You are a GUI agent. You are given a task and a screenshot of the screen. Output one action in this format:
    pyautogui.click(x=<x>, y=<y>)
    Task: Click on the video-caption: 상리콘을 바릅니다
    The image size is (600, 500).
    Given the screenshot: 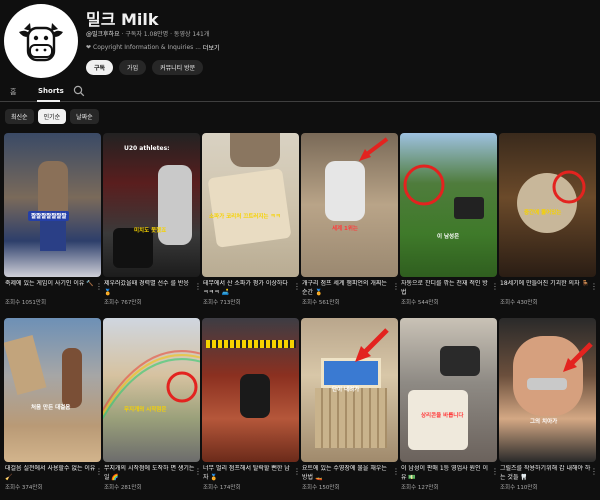 What is the action you would take?
    pyautogui.click(x=442, y=416)
    